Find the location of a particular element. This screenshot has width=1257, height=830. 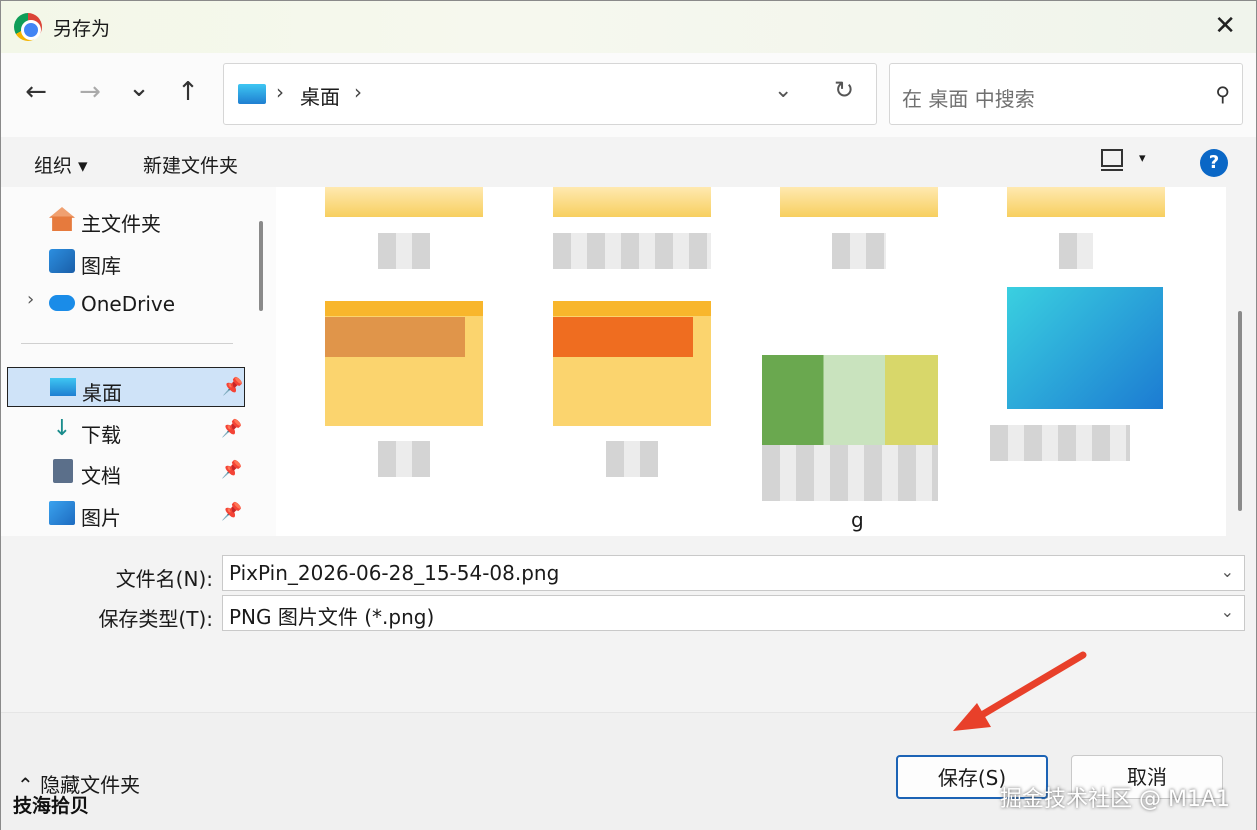

gallery-icon is located at coordinates (62, 261).